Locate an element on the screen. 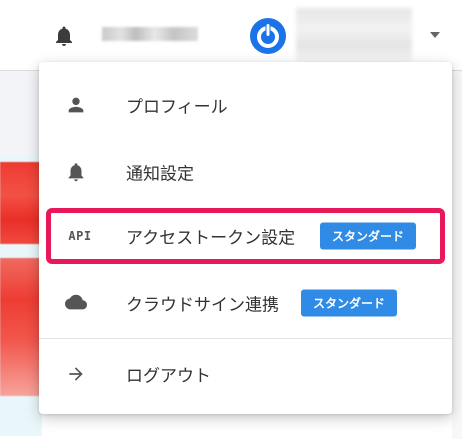  menu-divider is located at coordinates (245, 338).